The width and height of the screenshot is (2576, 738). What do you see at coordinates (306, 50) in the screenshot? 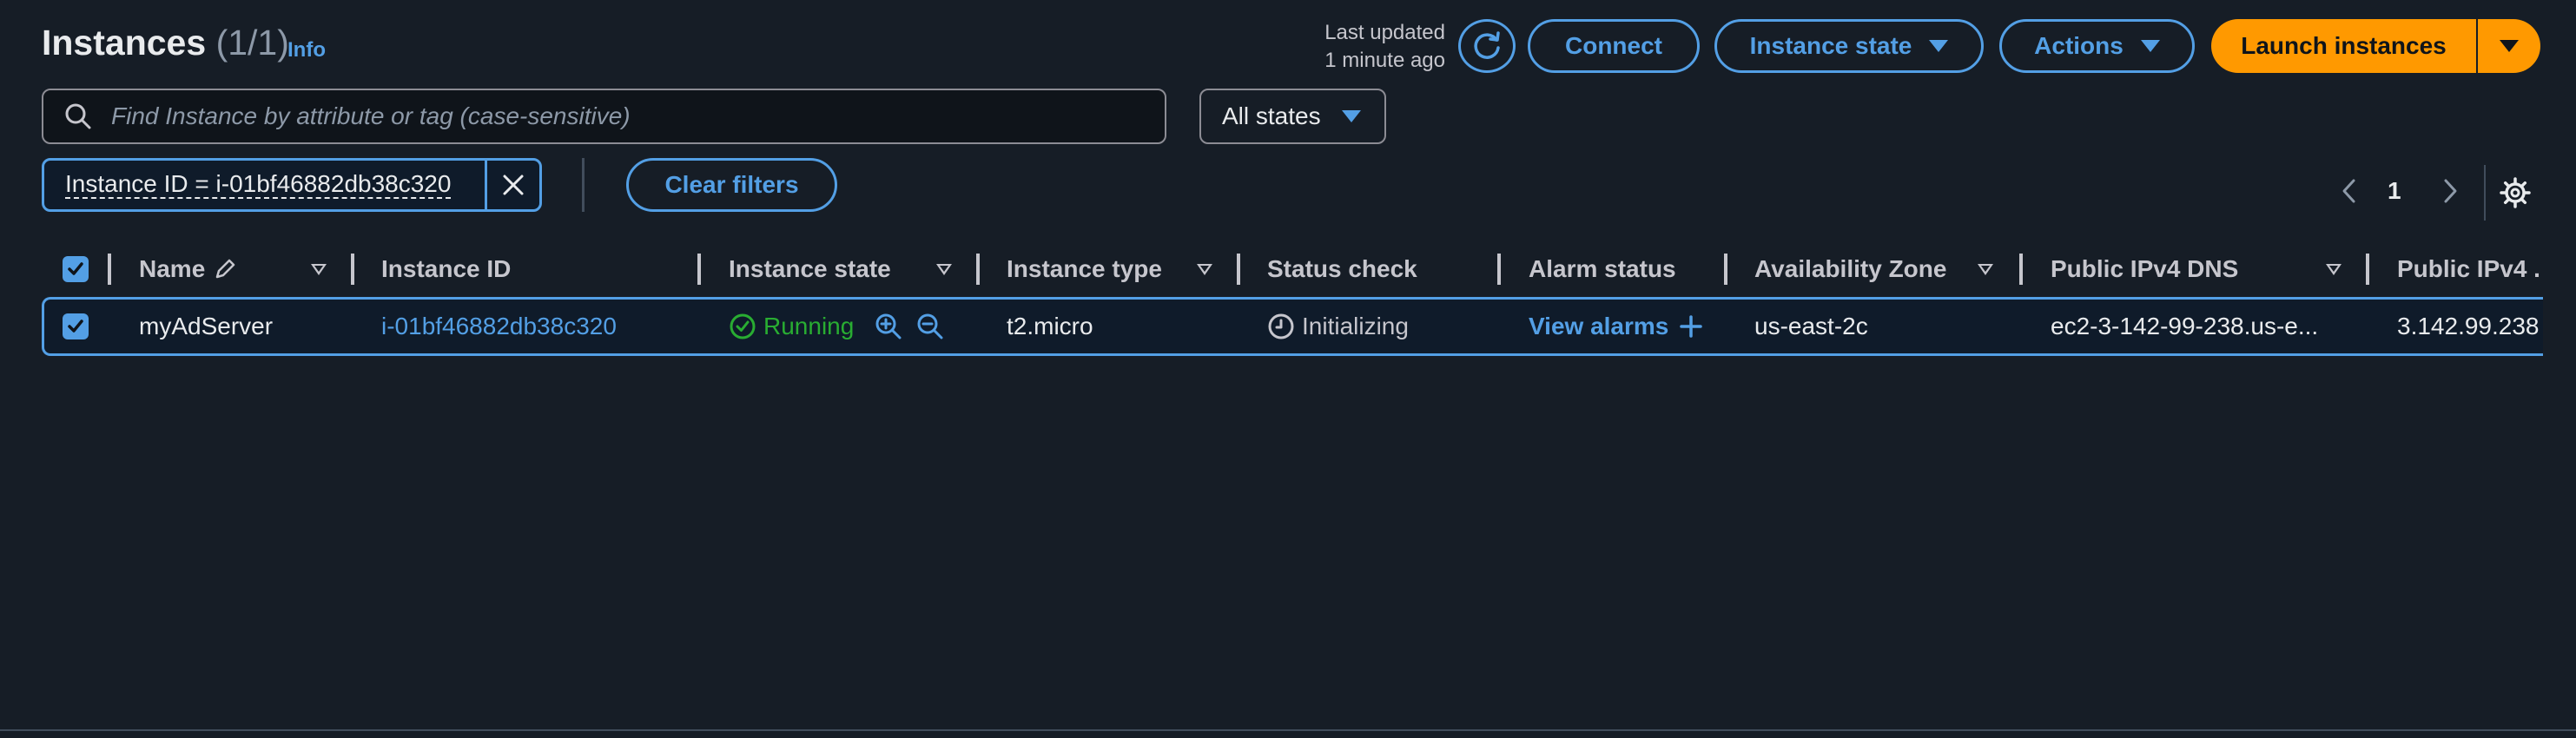
I see `info-link: Info` at bounding box center [306, 50].